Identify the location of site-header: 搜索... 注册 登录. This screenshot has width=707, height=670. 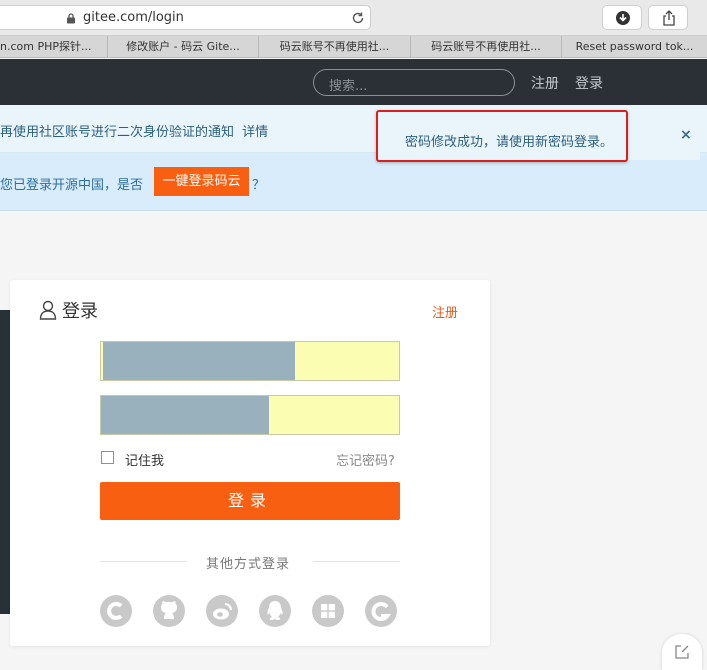
(353, 82).